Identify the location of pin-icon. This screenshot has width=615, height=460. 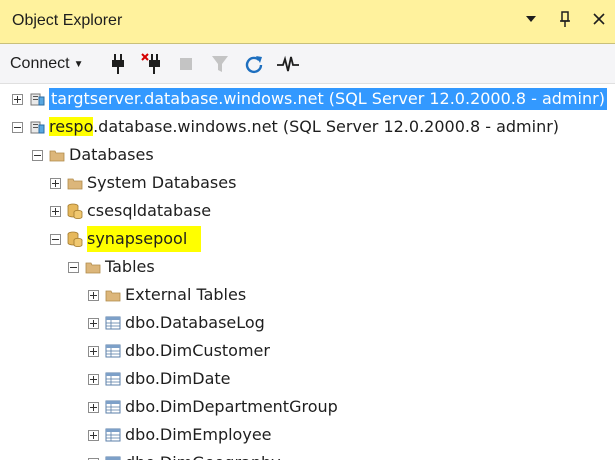
(565, 19).